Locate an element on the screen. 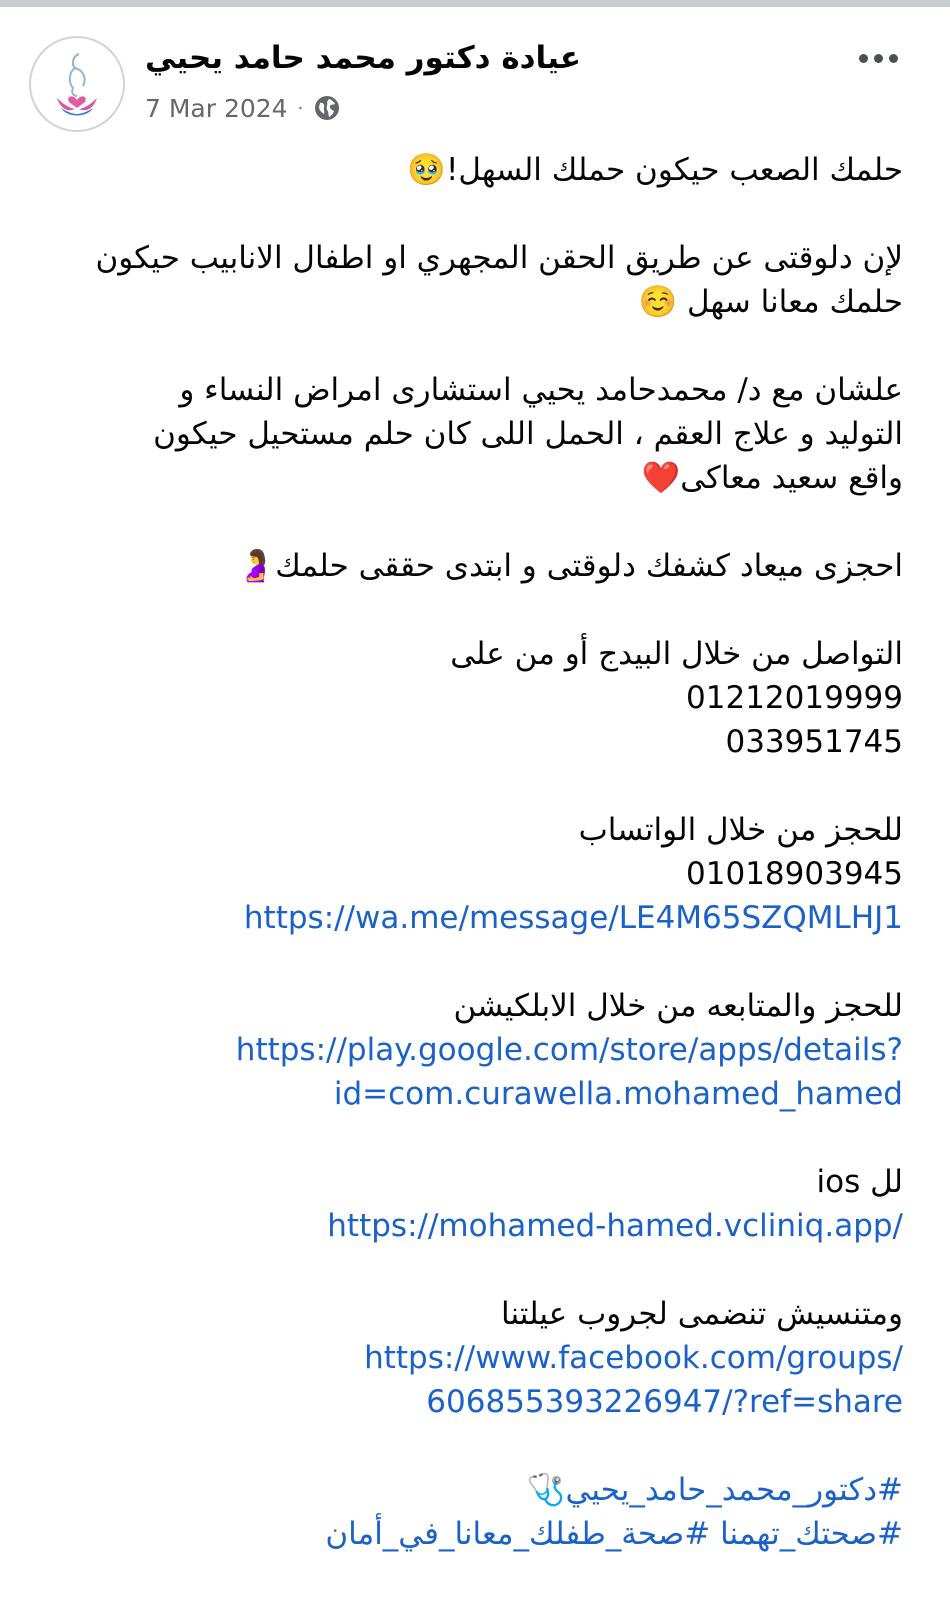  post-line: لل ios is located at coordinates (859, 1182).